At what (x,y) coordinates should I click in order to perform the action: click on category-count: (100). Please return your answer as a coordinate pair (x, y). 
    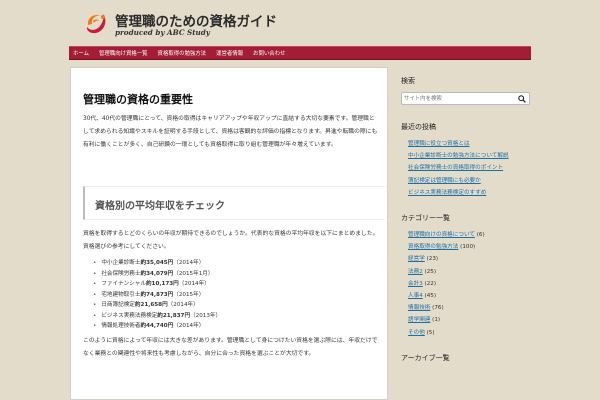
    Looking at the image, I should click on (468, 247).